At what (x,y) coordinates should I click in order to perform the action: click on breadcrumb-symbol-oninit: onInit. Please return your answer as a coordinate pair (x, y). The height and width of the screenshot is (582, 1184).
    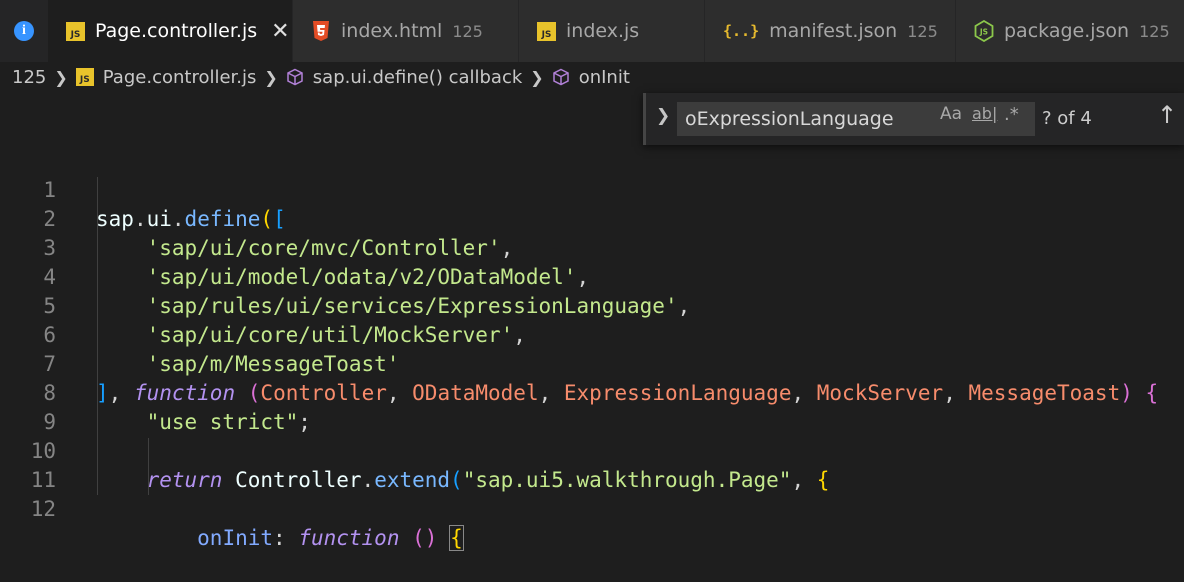
    Looking at the image, I should click on (591, 77).